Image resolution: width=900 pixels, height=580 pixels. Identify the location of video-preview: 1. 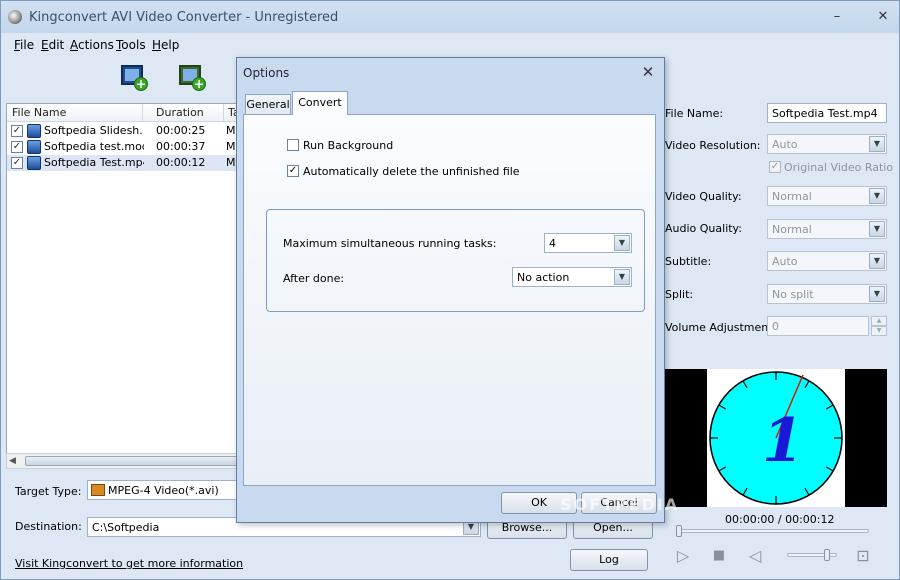
(776, 438).